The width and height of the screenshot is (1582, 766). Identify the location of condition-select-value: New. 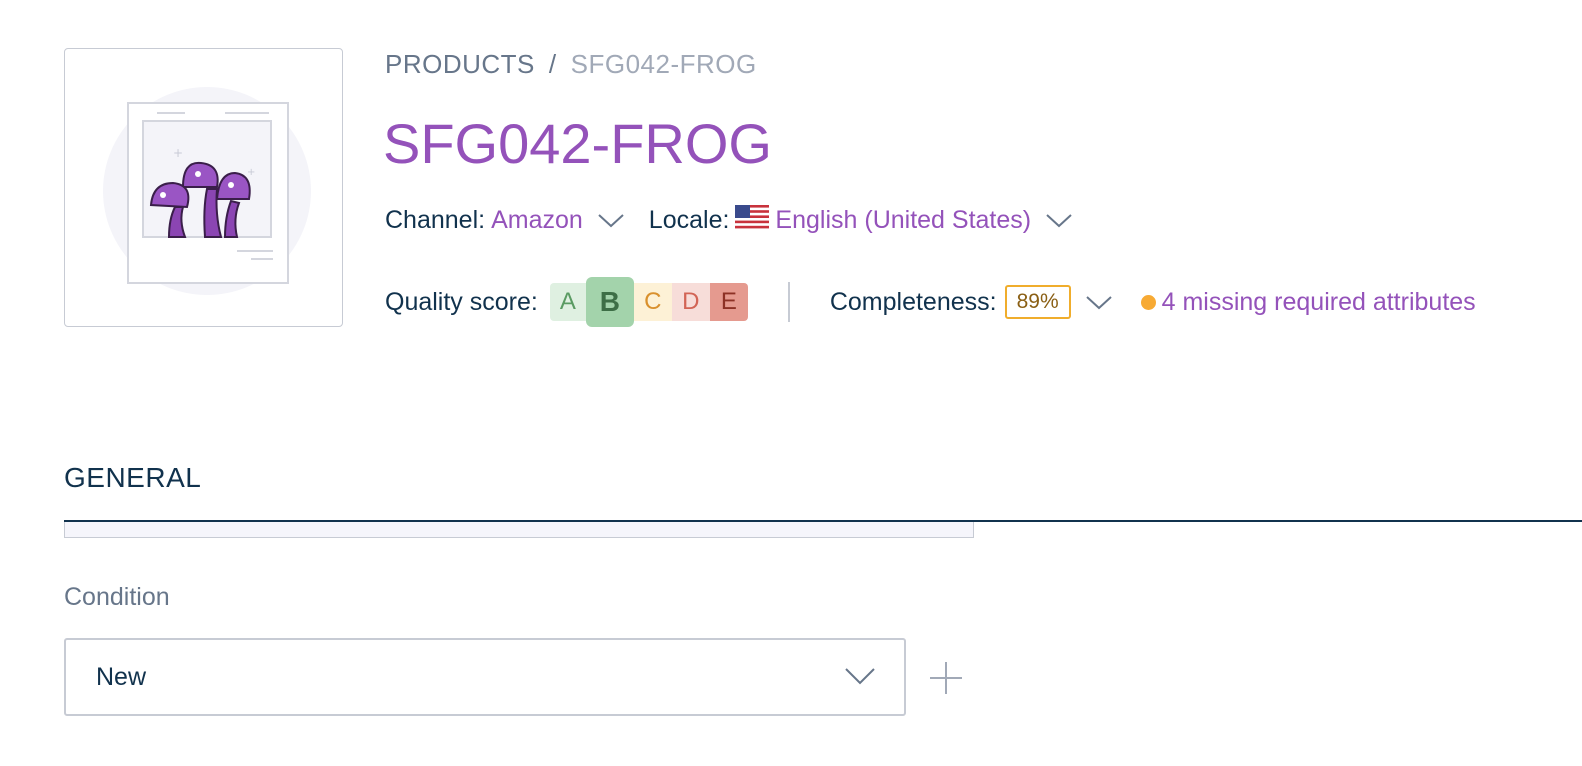
(121, 676).